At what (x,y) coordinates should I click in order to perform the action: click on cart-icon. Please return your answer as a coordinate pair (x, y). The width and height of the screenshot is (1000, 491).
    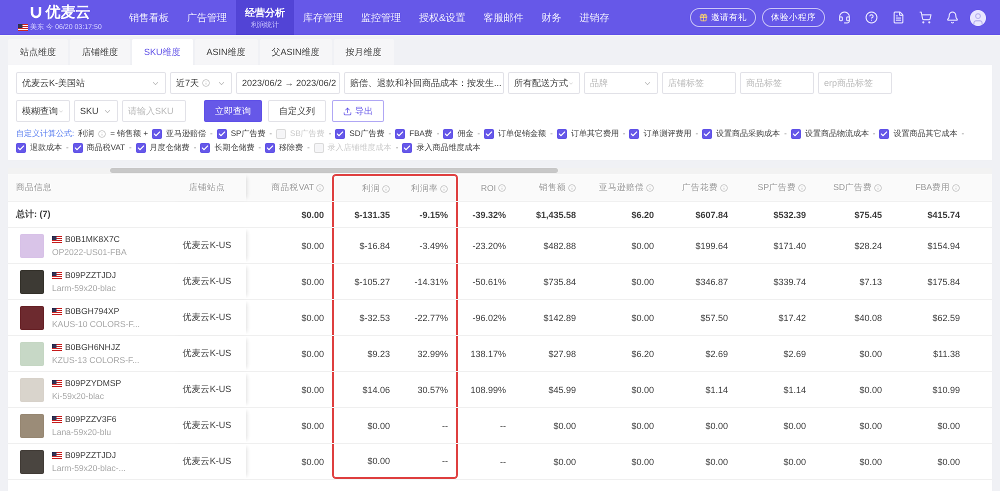
    Looking at the image, I should click on (925, 17).